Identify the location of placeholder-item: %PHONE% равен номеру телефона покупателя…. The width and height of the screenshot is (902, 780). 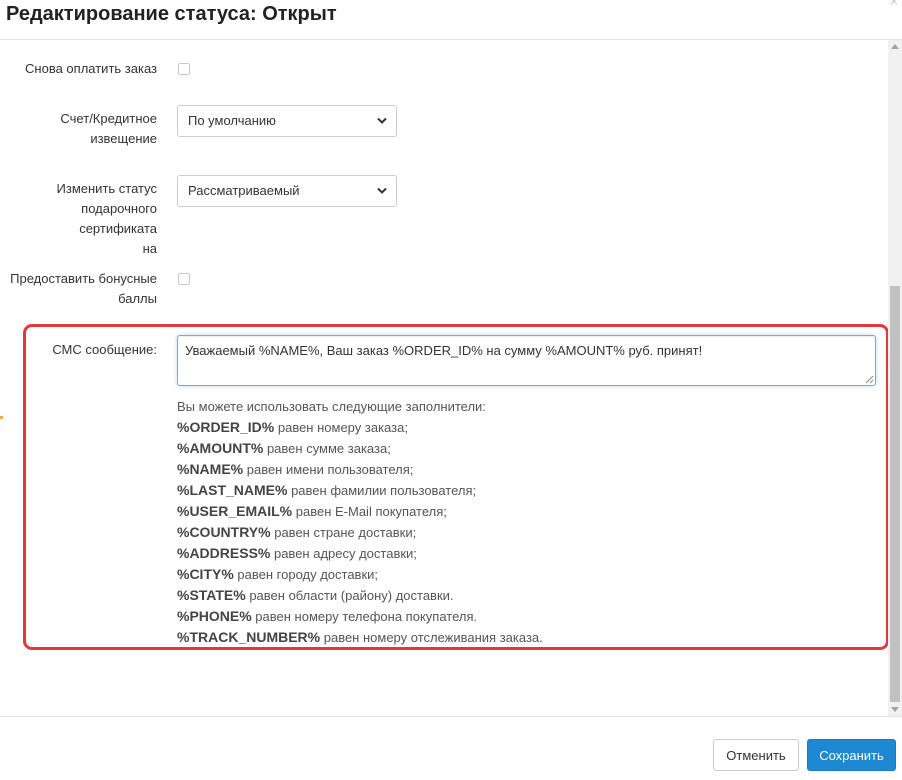
(517, 616).